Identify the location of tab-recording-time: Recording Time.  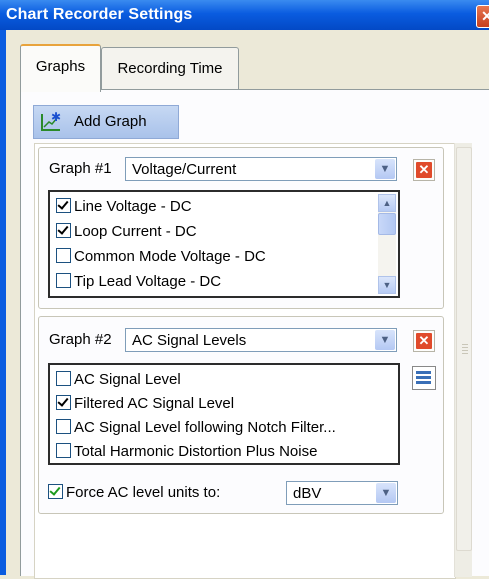
(170, 68).